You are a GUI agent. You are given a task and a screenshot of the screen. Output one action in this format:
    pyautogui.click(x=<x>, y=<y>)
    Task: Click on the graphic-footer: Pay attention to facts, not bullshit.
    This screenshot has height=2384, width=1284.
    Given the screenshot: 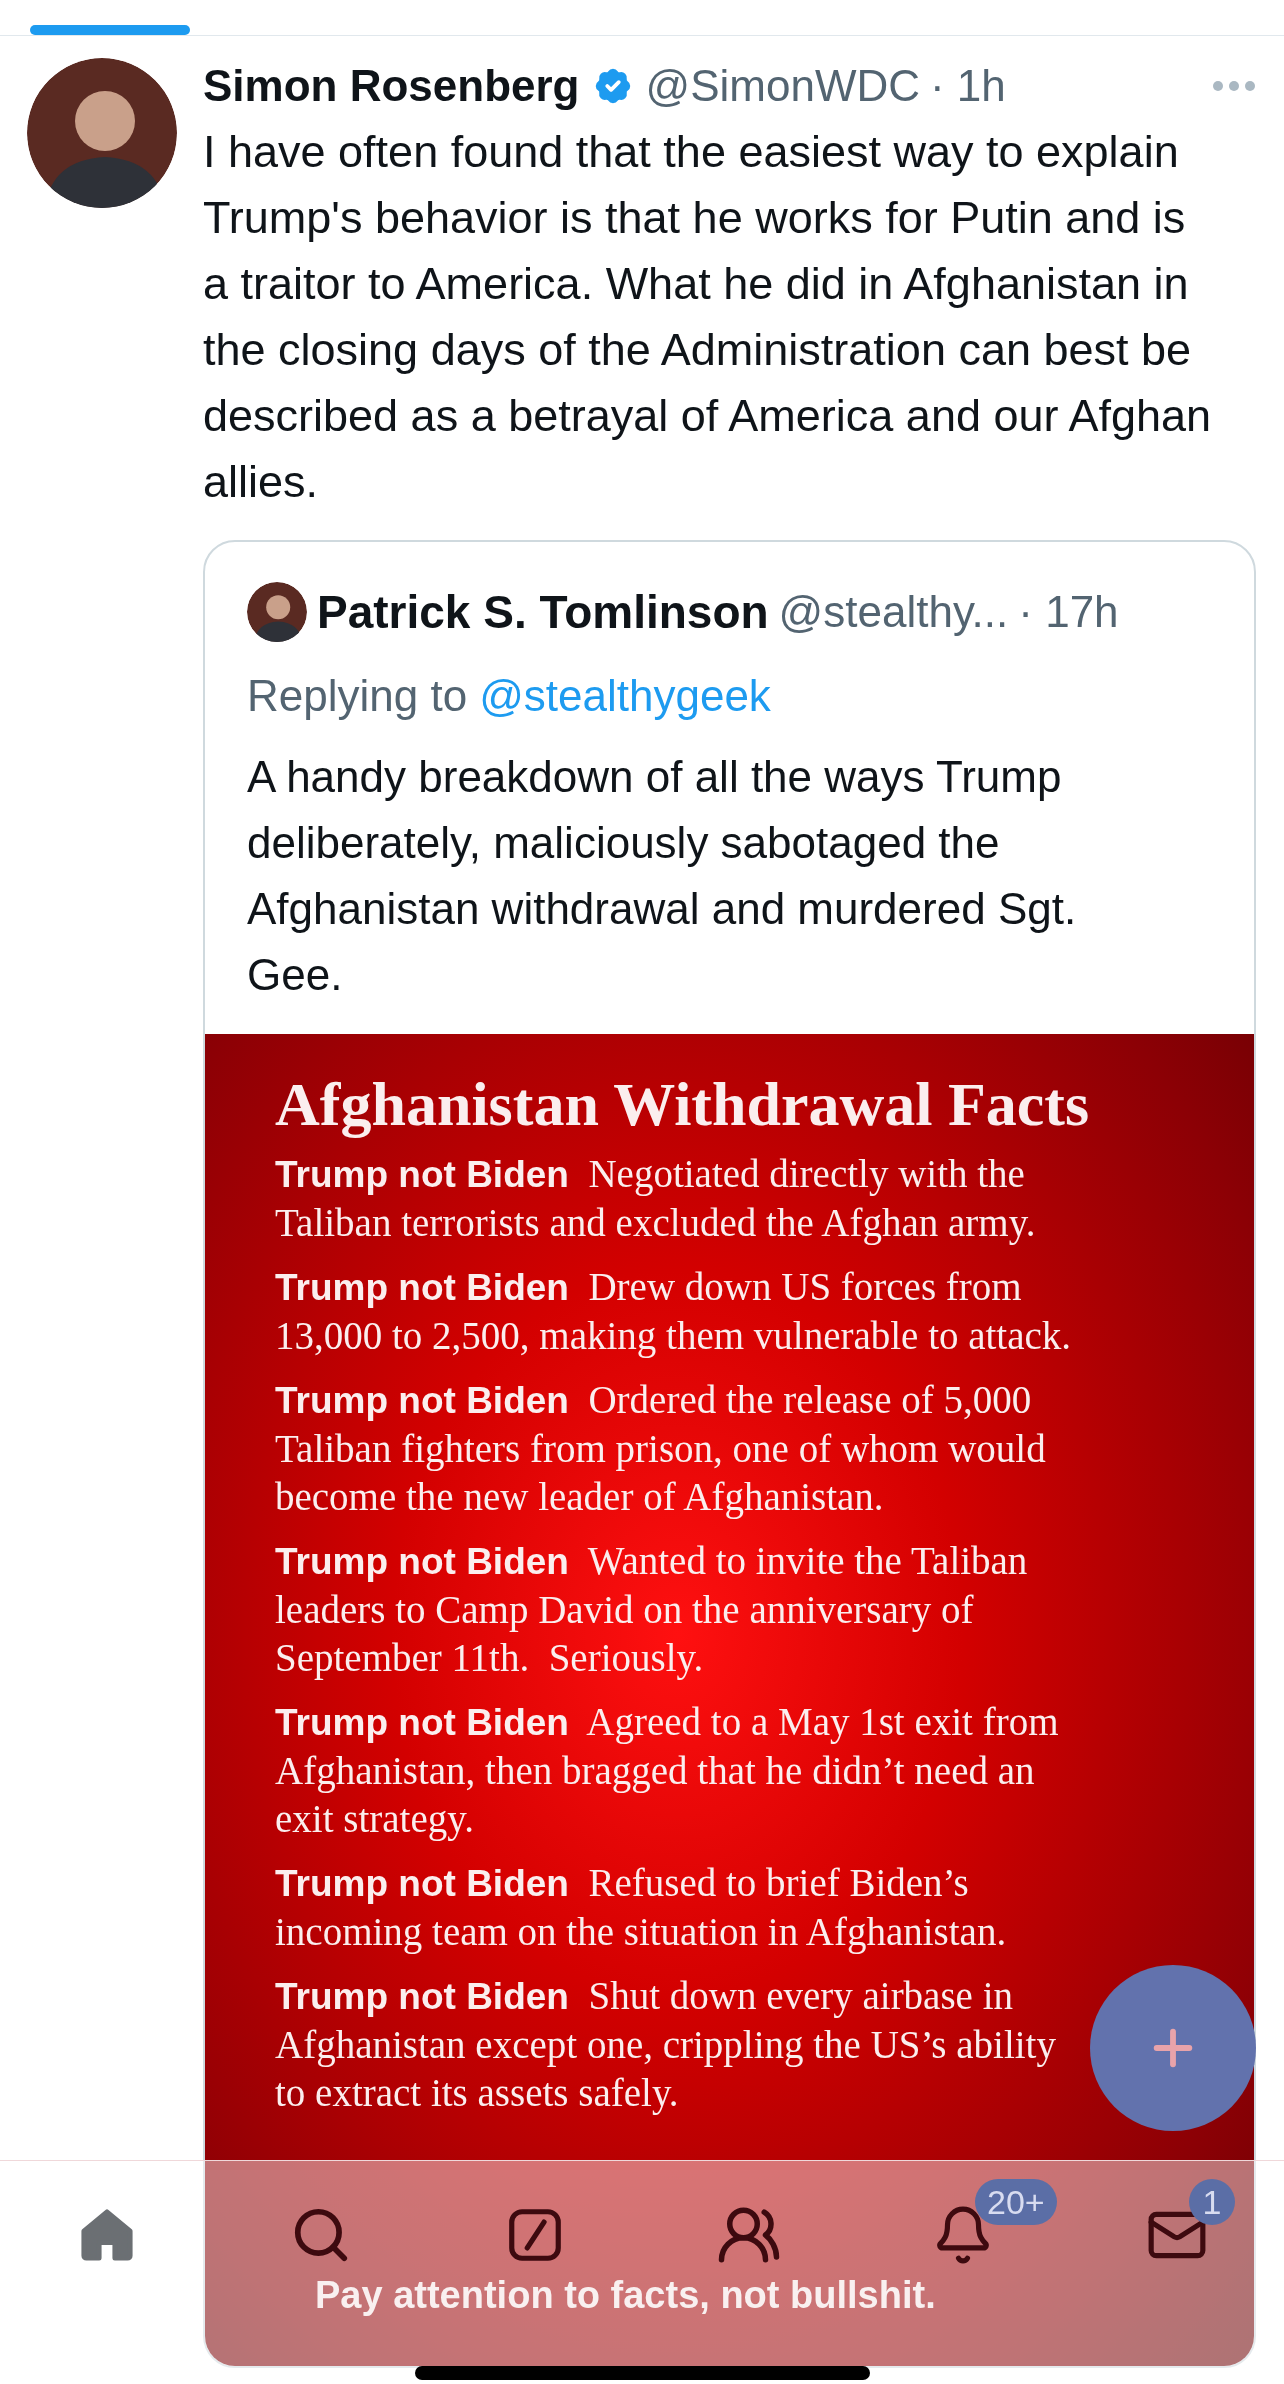 What is the action you would take?
    pyautogui.click(x=625, y=2295)
    